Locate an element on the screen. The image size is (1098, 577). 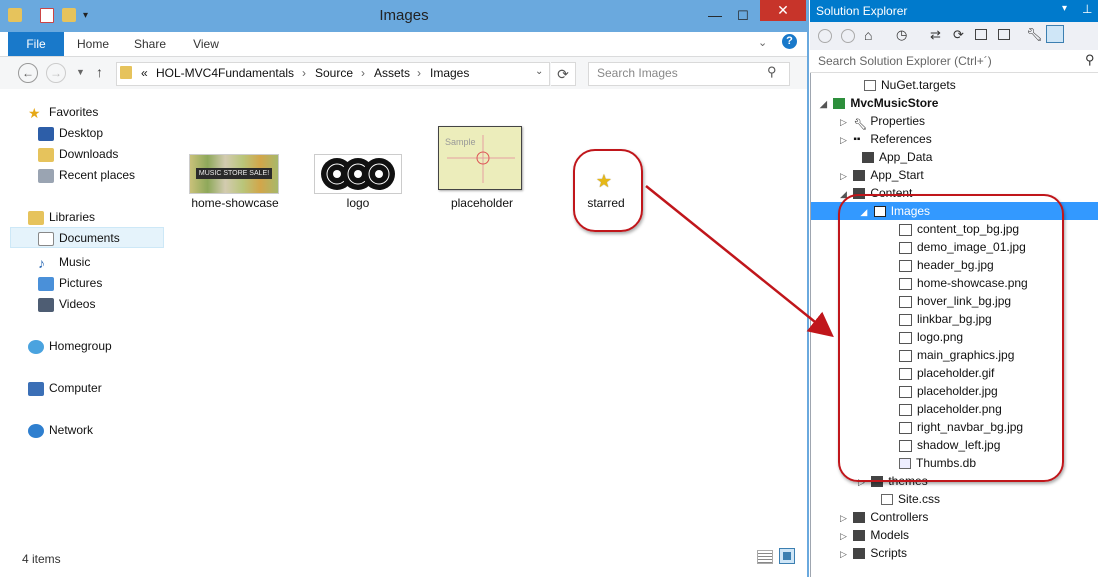
home-showcase-banner: MUSIC STORE SALE! is located at coordinates (234, 173).